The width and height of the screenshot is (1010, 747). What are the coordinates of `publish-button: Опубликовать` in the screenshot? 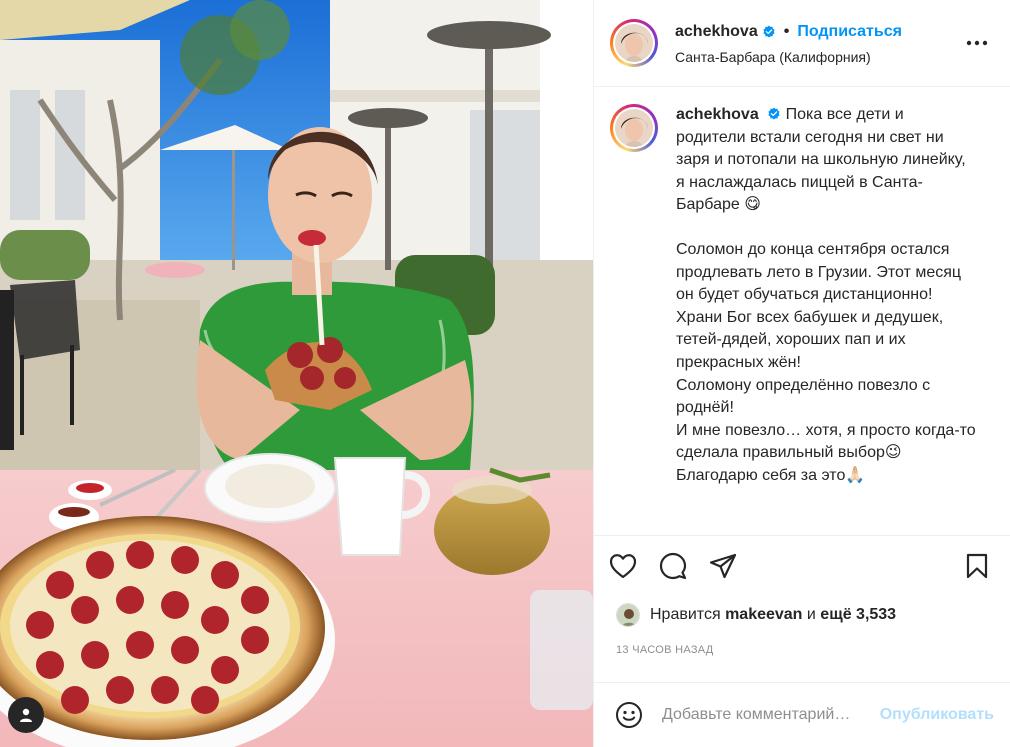 It's located at (937, 715).